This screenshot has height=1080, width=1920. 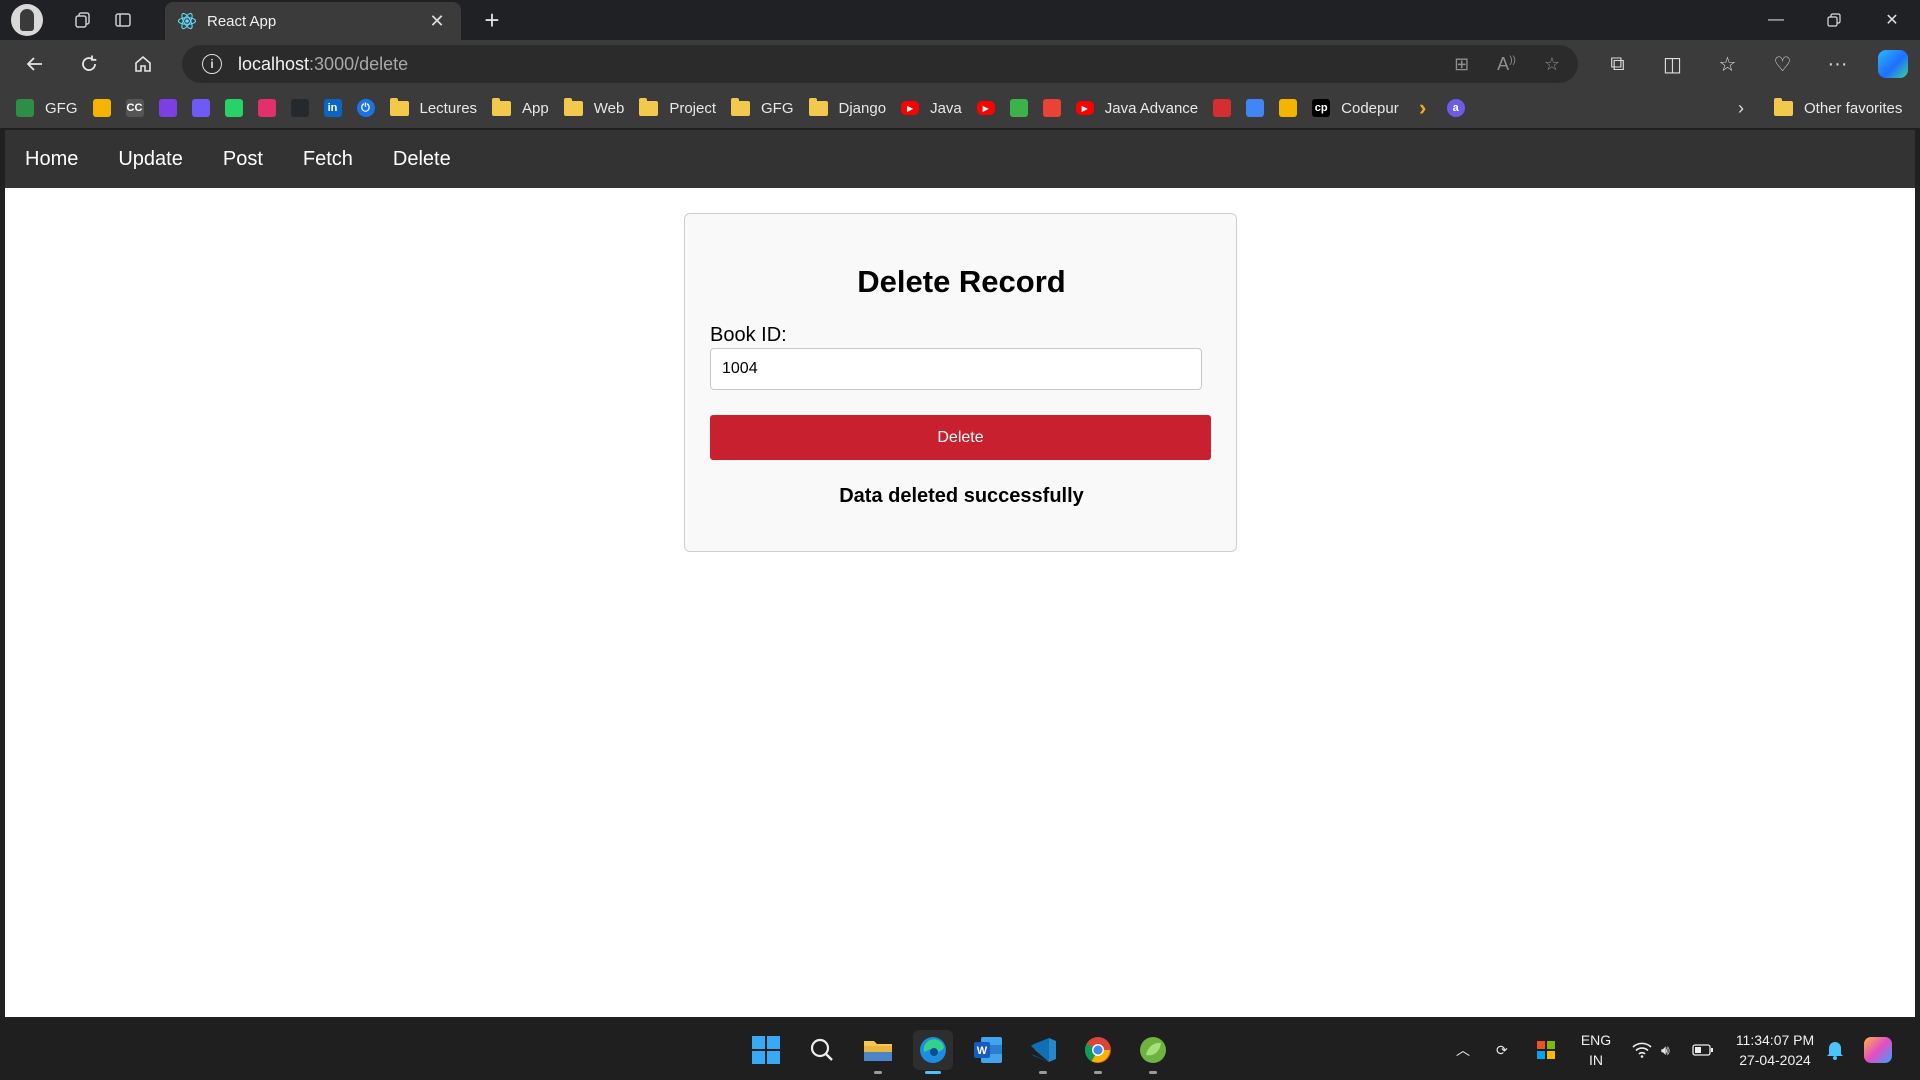 What do you see at coordinates (960, 437) in the screenshot?
I see `delete-button: Delete` at bounding box center [960, 437].